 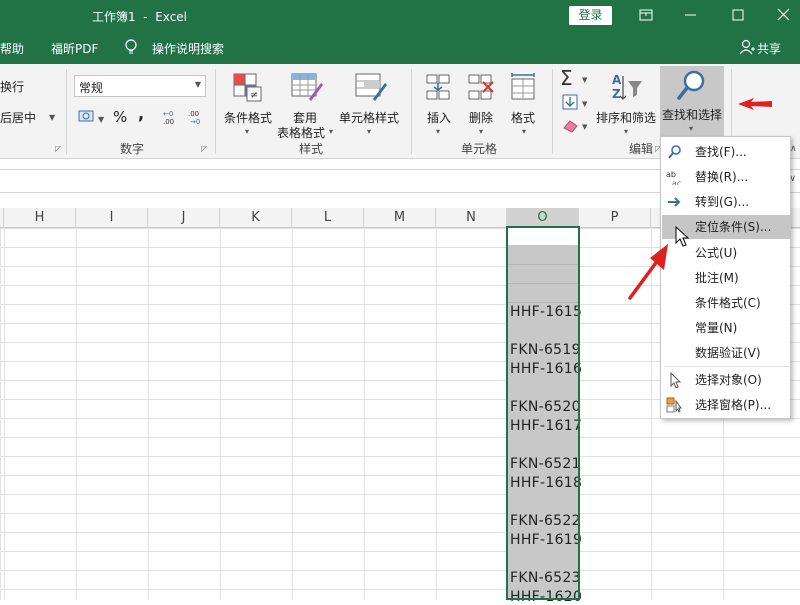 I want to click on menu-item-data-validation: 数据验证(V), so click(x=726, y=353).